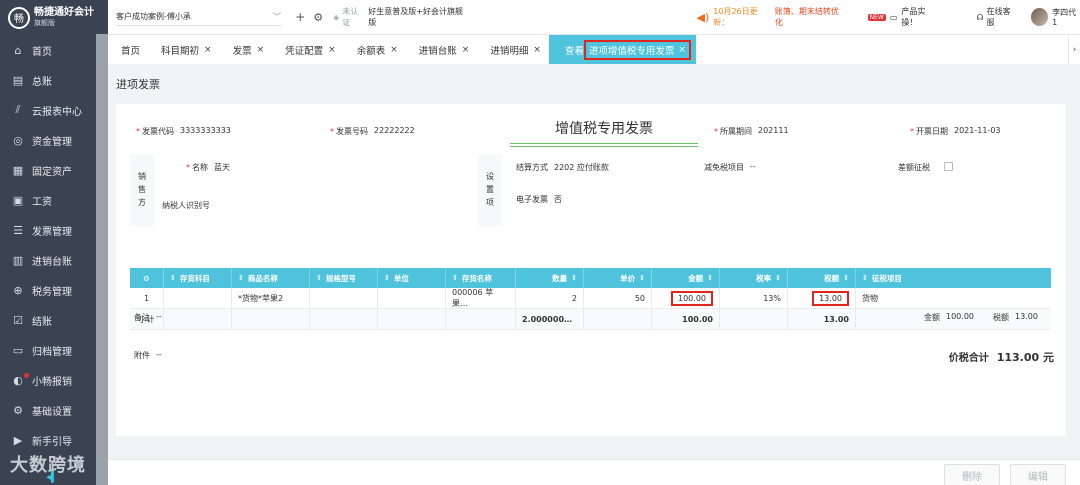 The image size is (1080, 485). Describe the element at coordinates (102, 17) in the screenshot. I see `sidebar-gutter` at that location.